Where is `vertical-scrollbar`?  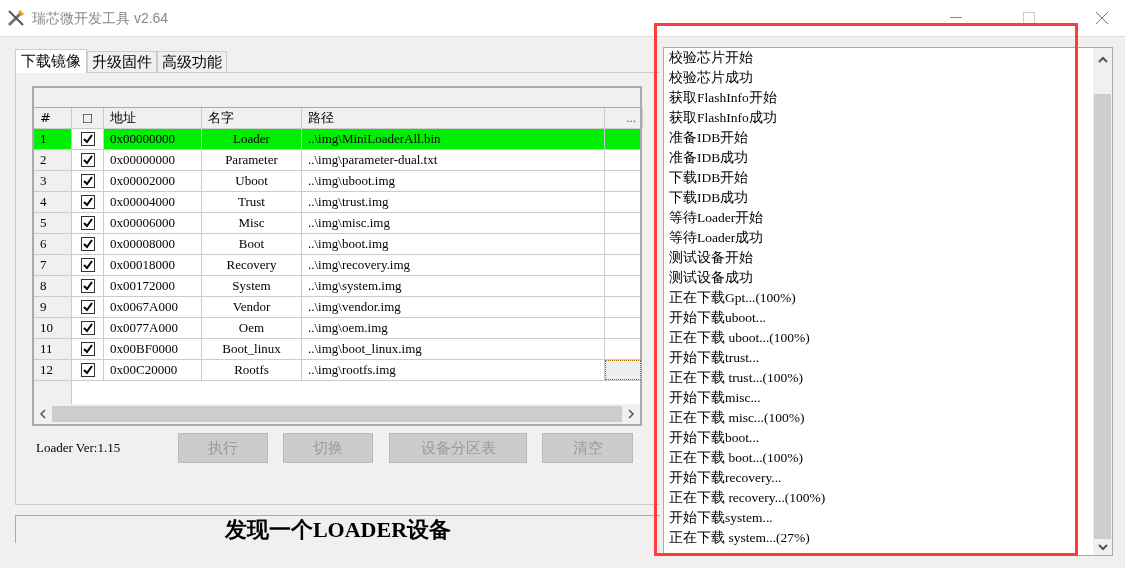
vertical-scrollbar is located at coordinates (1102, 301).